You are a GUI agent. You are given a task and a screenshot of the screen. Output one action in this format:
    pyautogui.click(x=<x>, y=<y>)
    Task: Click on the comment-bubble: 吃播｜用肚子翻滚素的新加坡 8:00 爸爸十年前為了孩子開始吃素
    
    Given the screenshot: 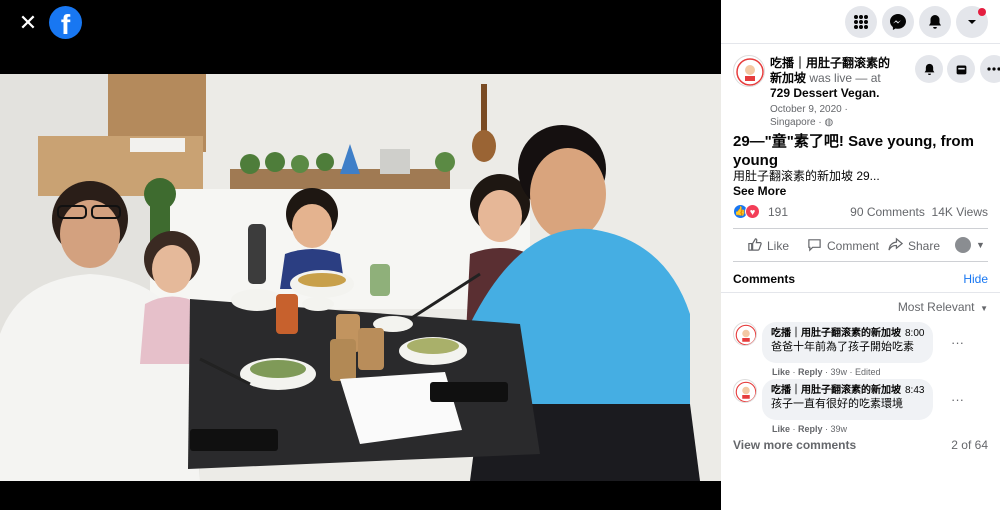 What is the action you would take?
    pyautogui.click(x=848, y=342)
    